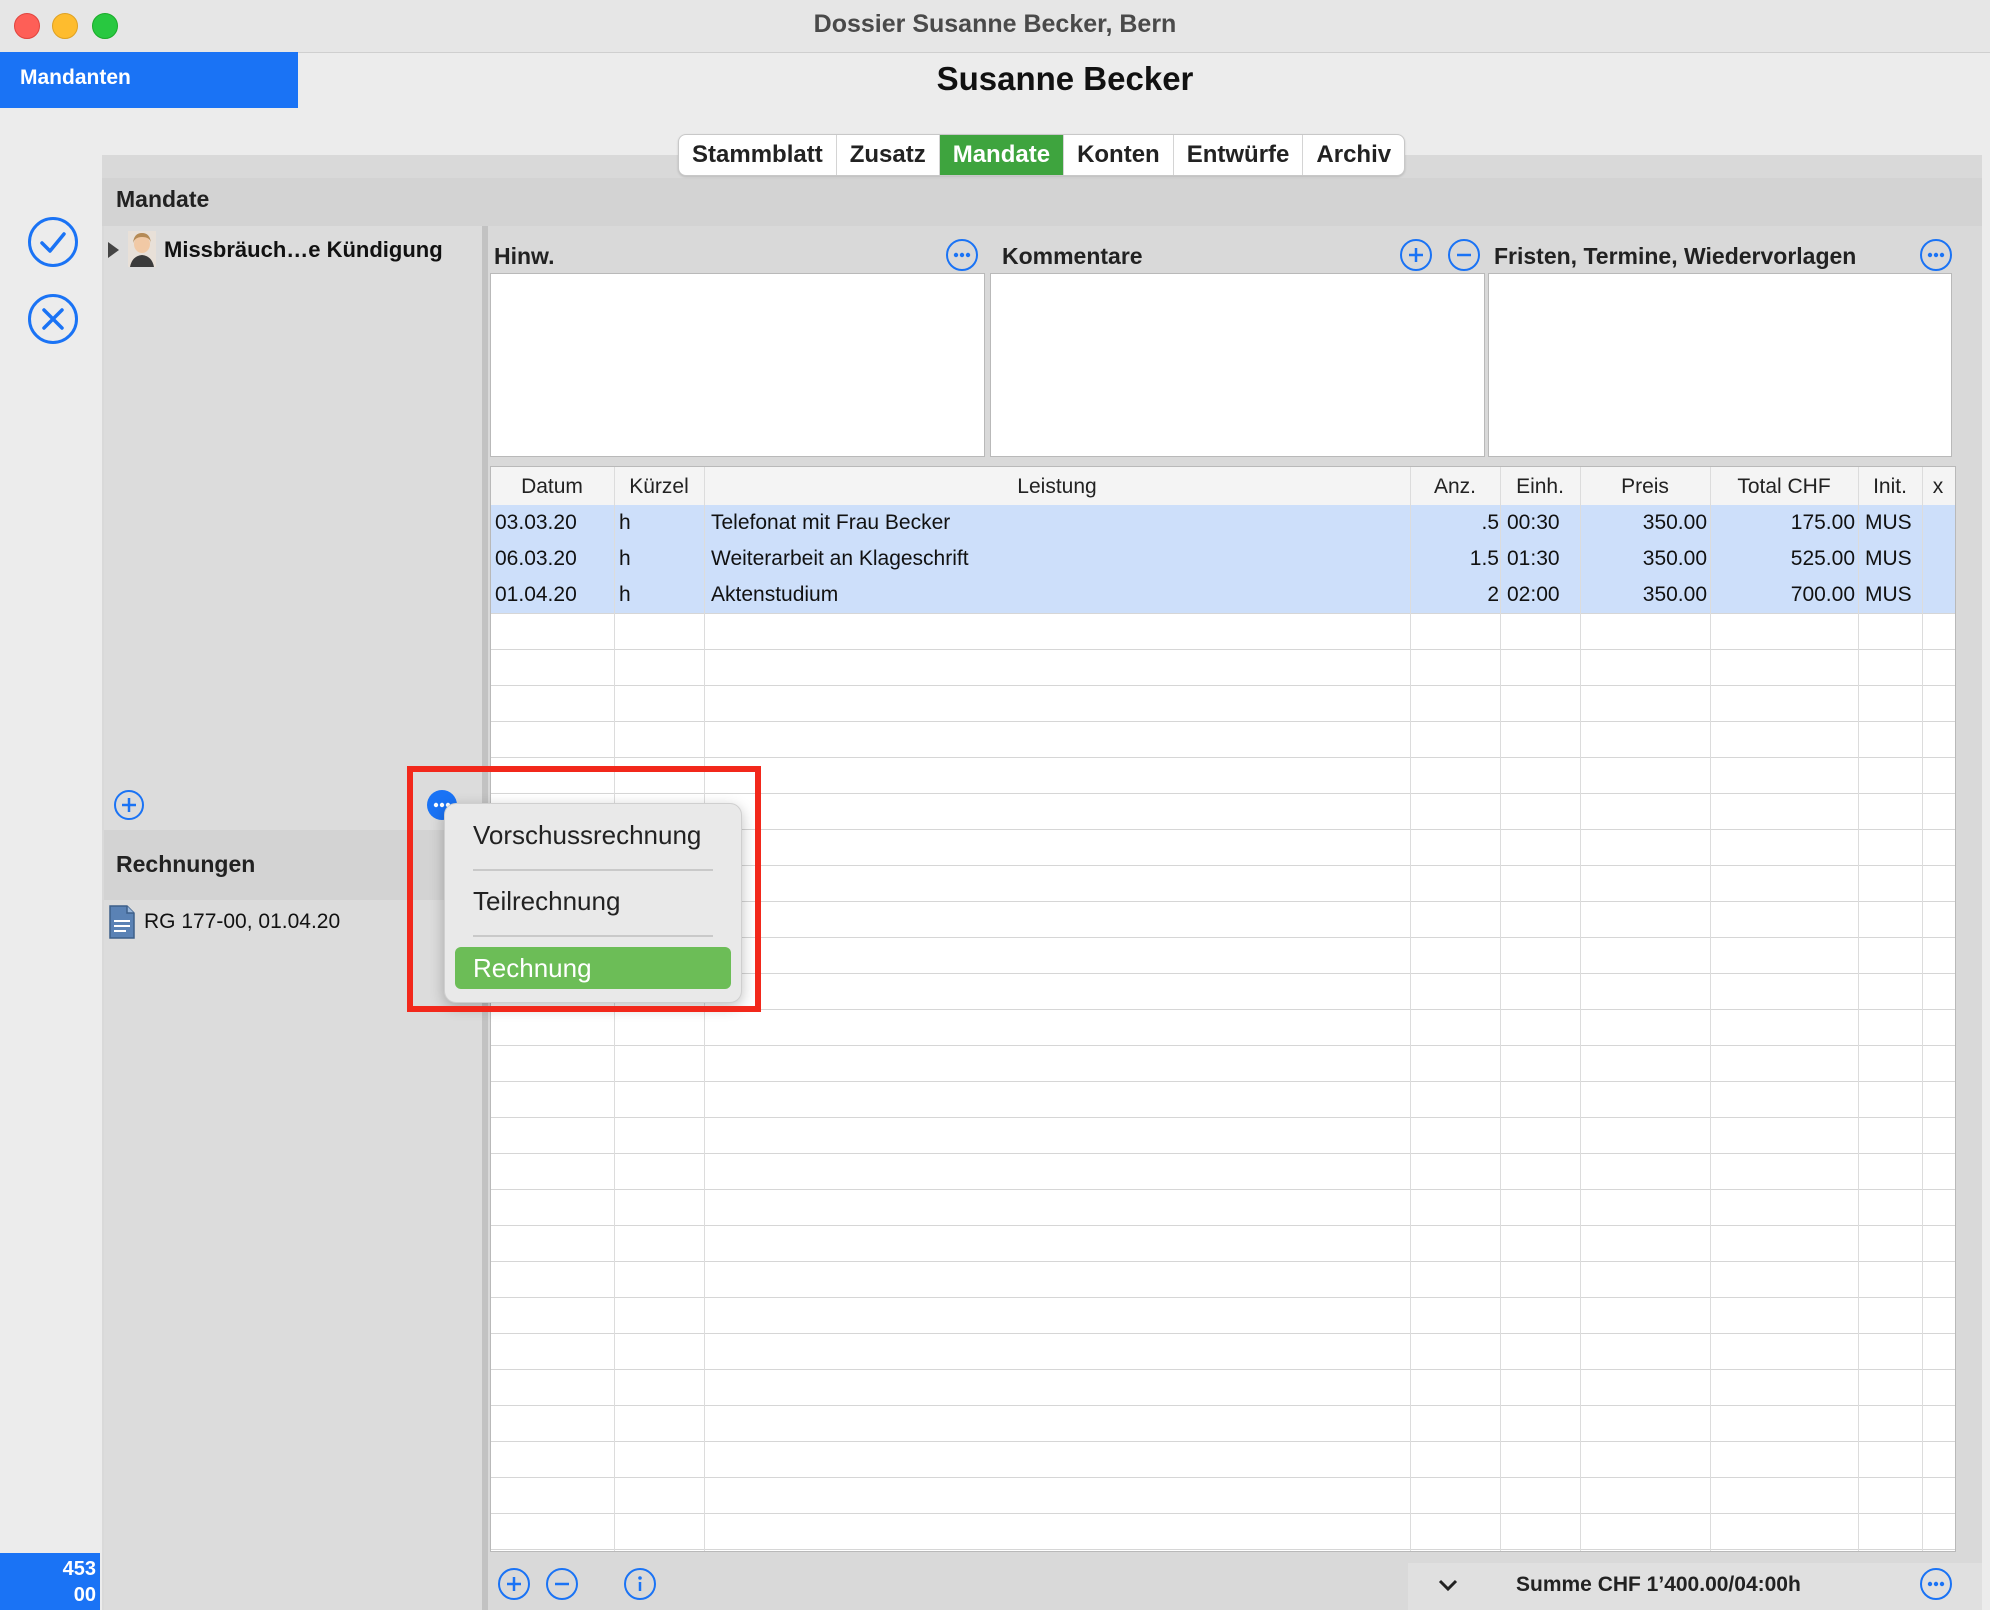 The height and width of the screenshot is (1610, 1990). What do you see at coordinates (1533, 594) in the screenshot?
I see `cell-einh: 02:00` at bounding box center [1533, 594].